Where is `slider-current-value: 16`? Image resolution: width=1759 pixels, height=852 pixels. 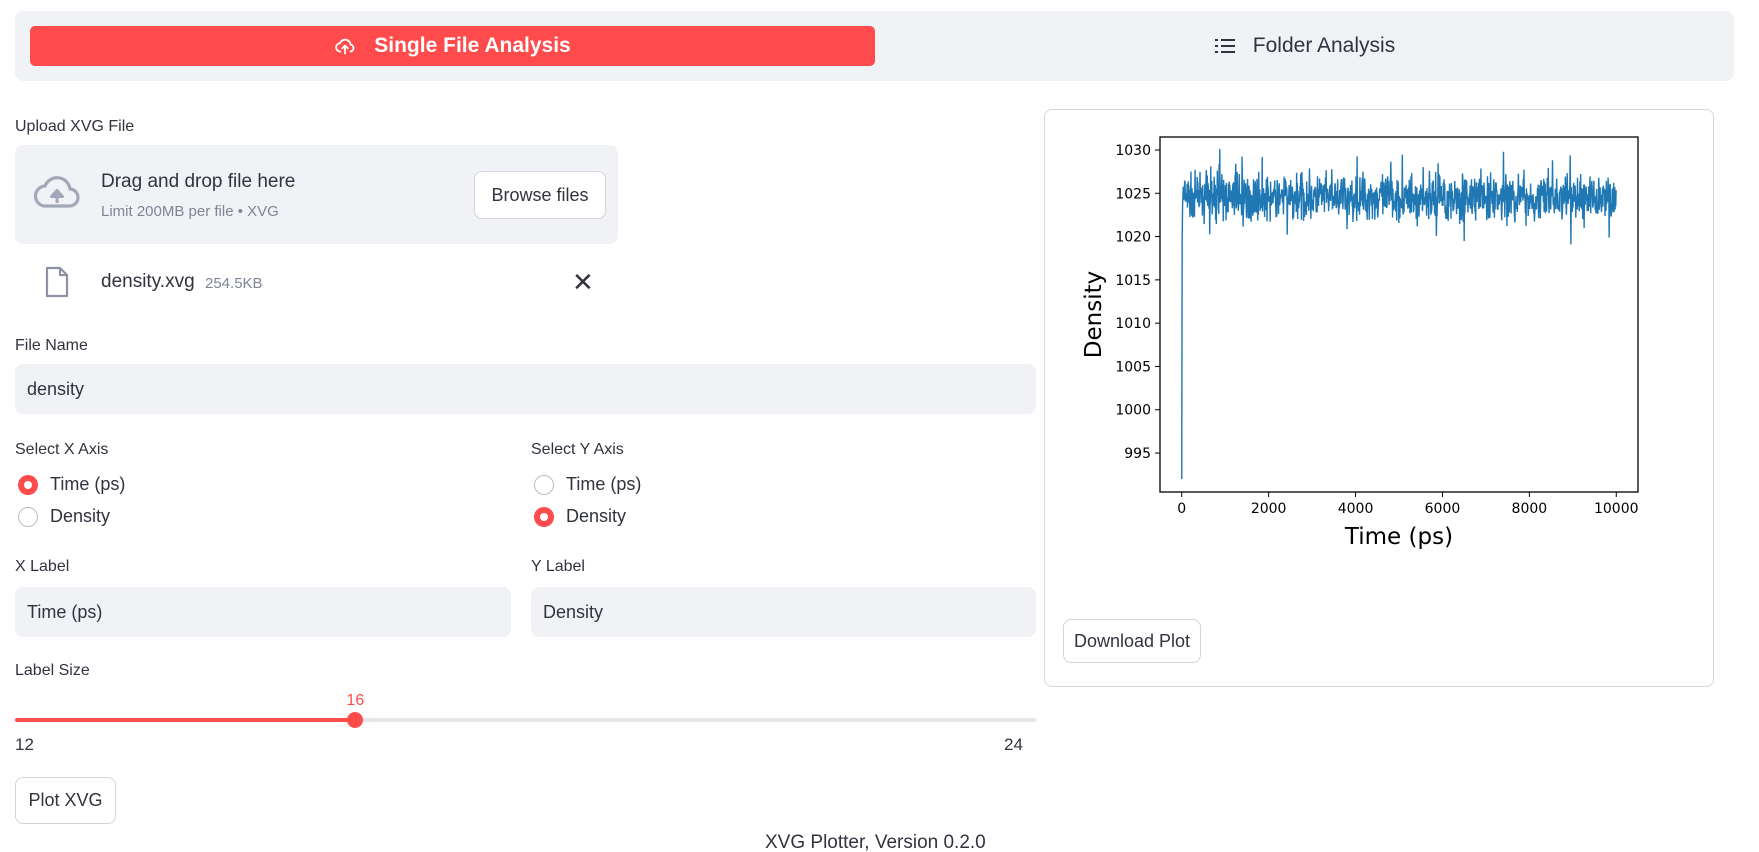
slider-current-value: 16 is located at coordinates (355, 700).